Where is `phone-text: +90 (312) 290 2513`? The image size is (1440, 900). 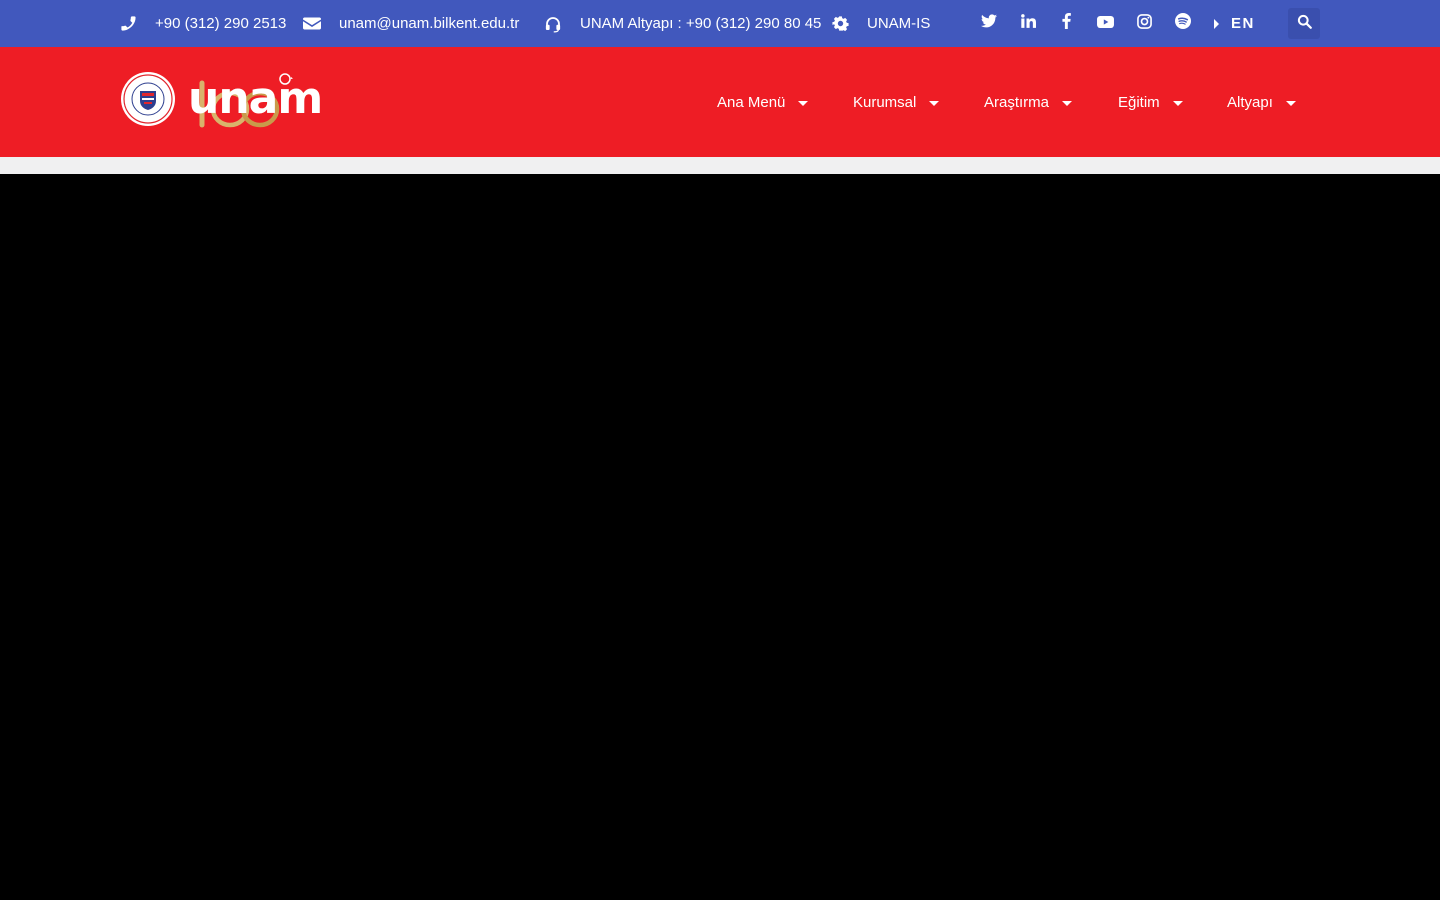
phone-text: +90 (312) 290 2513 is located at coordinates (221, 23).